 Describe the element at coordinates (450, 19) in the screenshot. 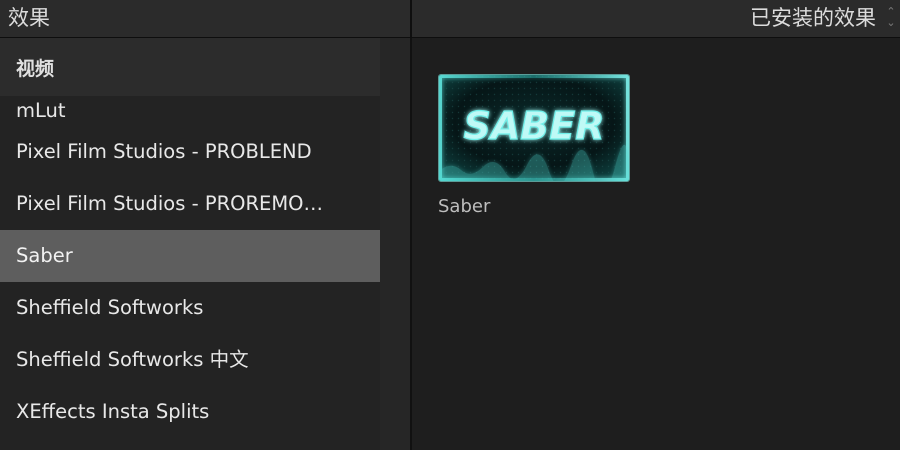

I see `browser-header: 效果 已安装的效果 ⌃ ⌄` at that location.